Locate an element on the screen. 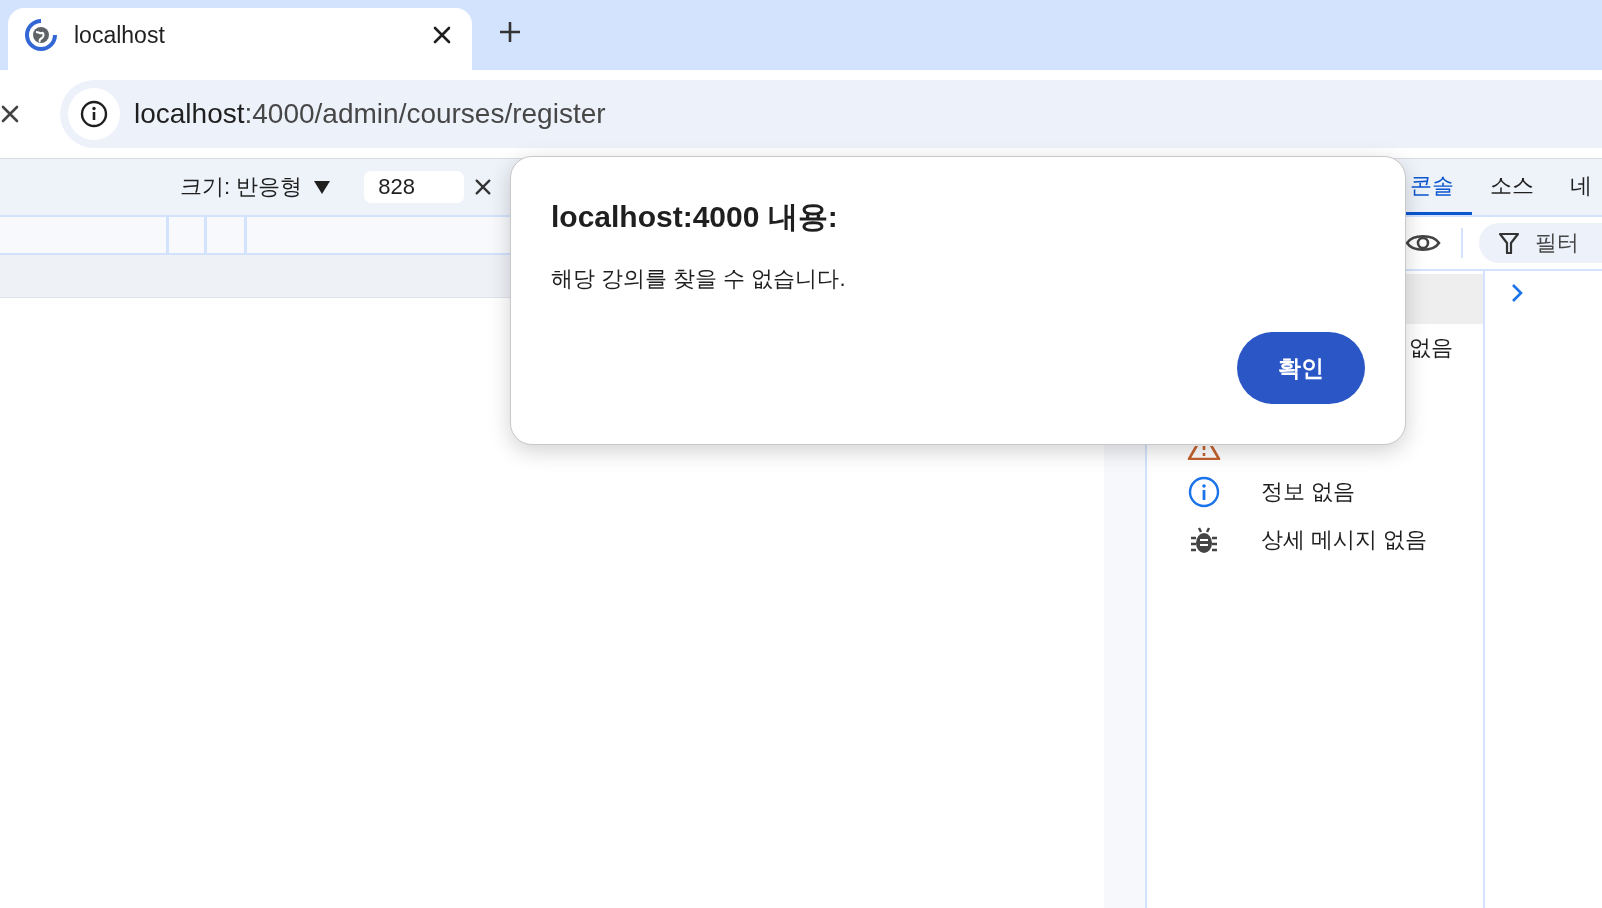 This screenshot has height=908, width=1602. dialog-title: localhost:4000 내용: is located at coordinates (695, 217).